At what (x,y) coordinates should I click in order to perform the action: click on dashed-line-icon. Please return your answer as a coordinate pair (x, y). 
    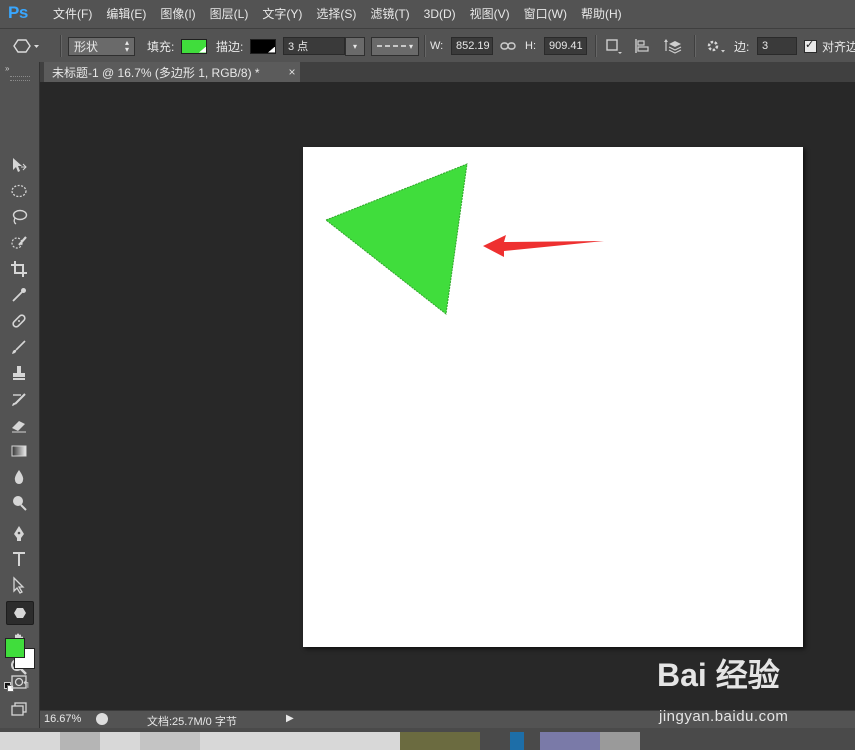
    Looking at the image, I should click on (392, 46).